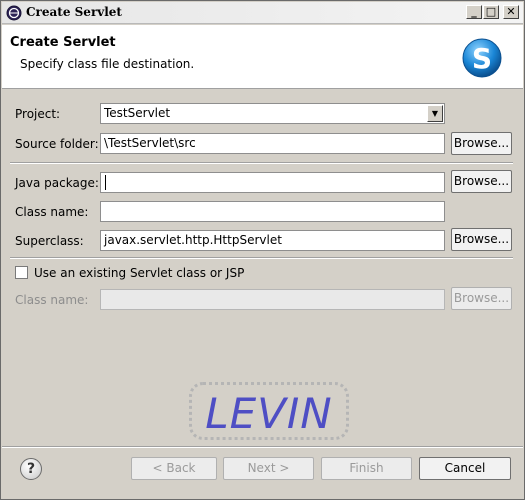 The width and height of the screenshot is (525, 500). I want to click on text-caret, so click(105, 182).